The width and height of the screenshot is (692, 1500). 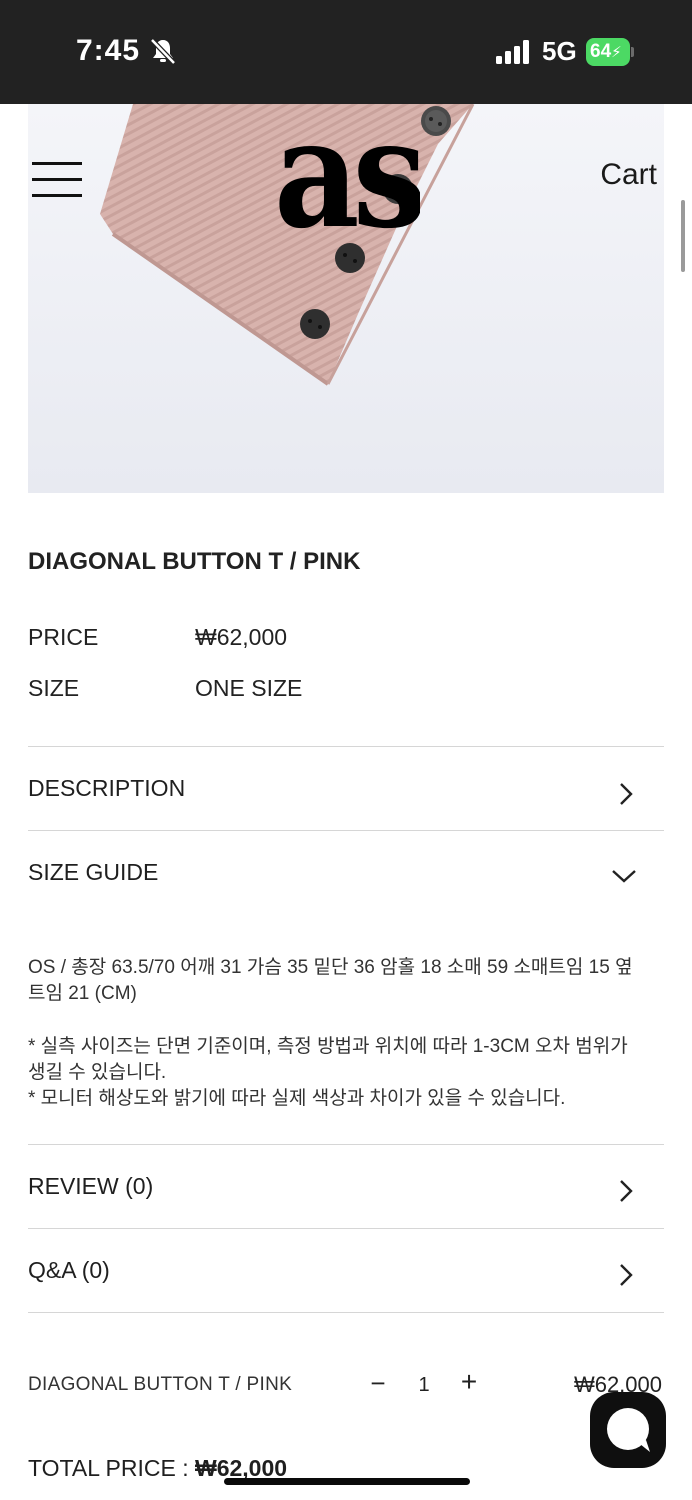 I want to click on size-guide-toggle: SIZE GUIDE, so click(x=346, y=873).